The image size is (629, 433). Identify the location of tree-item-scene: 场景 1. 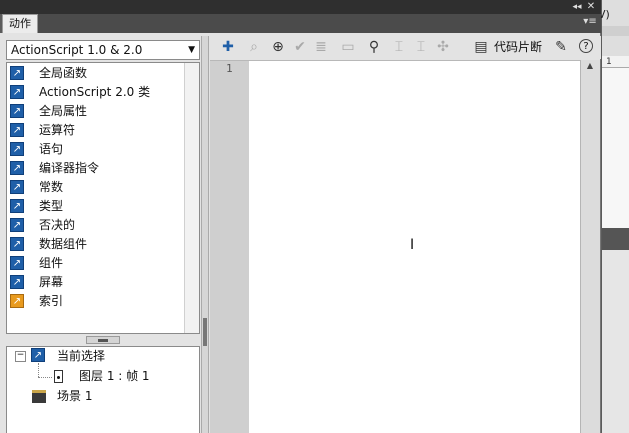
(74, 396).